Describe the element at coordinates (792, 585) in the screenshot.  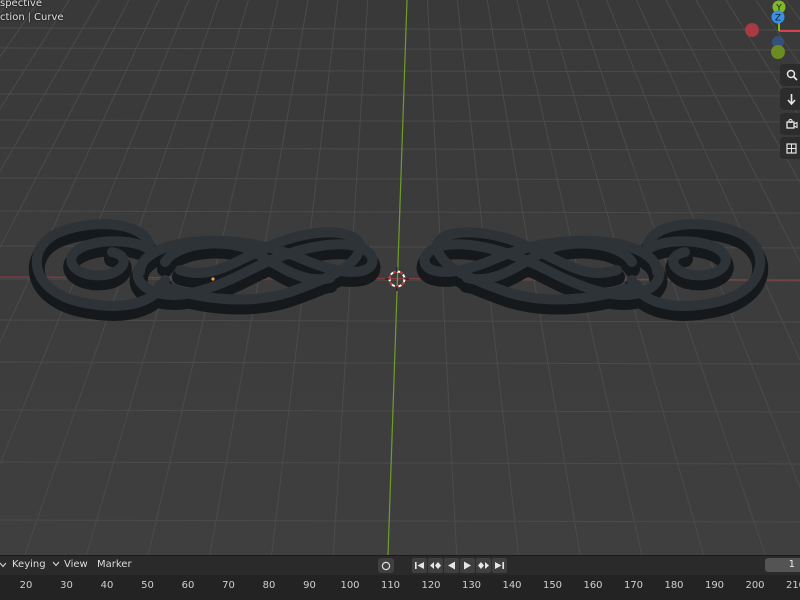
I see `frame-tick-label: 210` at that location.